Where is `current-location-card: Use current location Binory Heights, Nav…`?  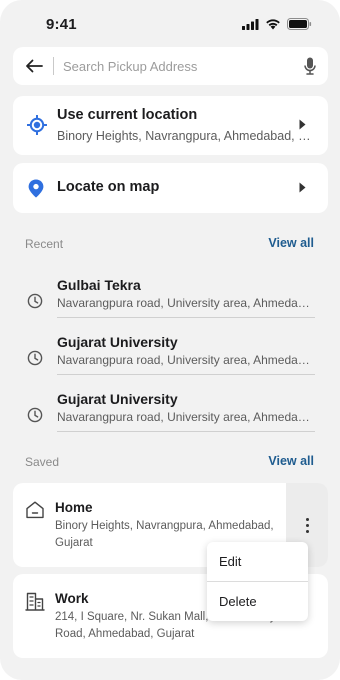 current-location-card: Use current location Binory Heights, Nav… is located at coordinates (170, 125).